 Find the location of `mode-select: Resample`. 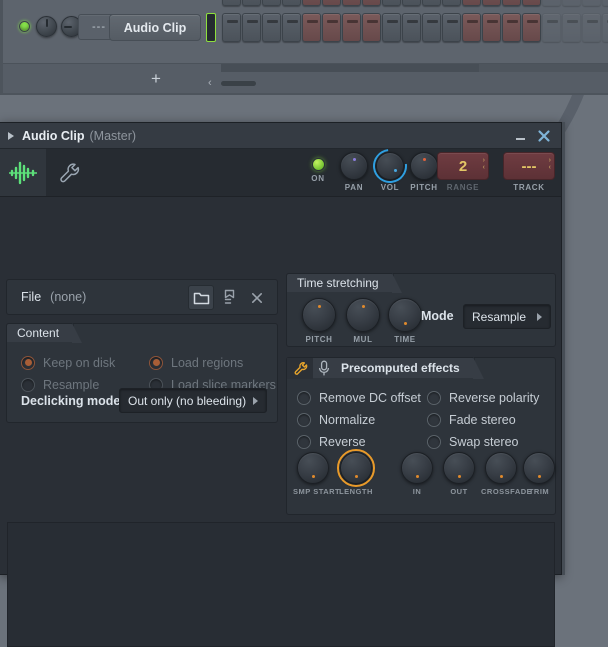

mode-select: Resample is located at coordinates (507, 316).